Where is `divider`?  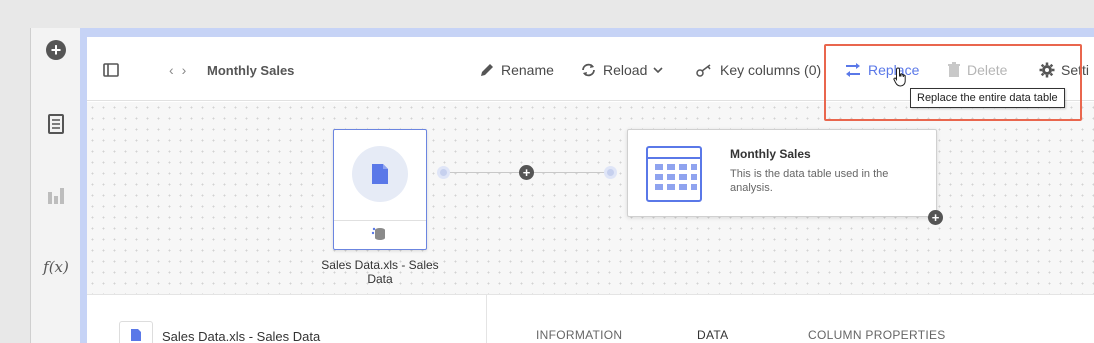 divider is located at coordinates (380, 220).